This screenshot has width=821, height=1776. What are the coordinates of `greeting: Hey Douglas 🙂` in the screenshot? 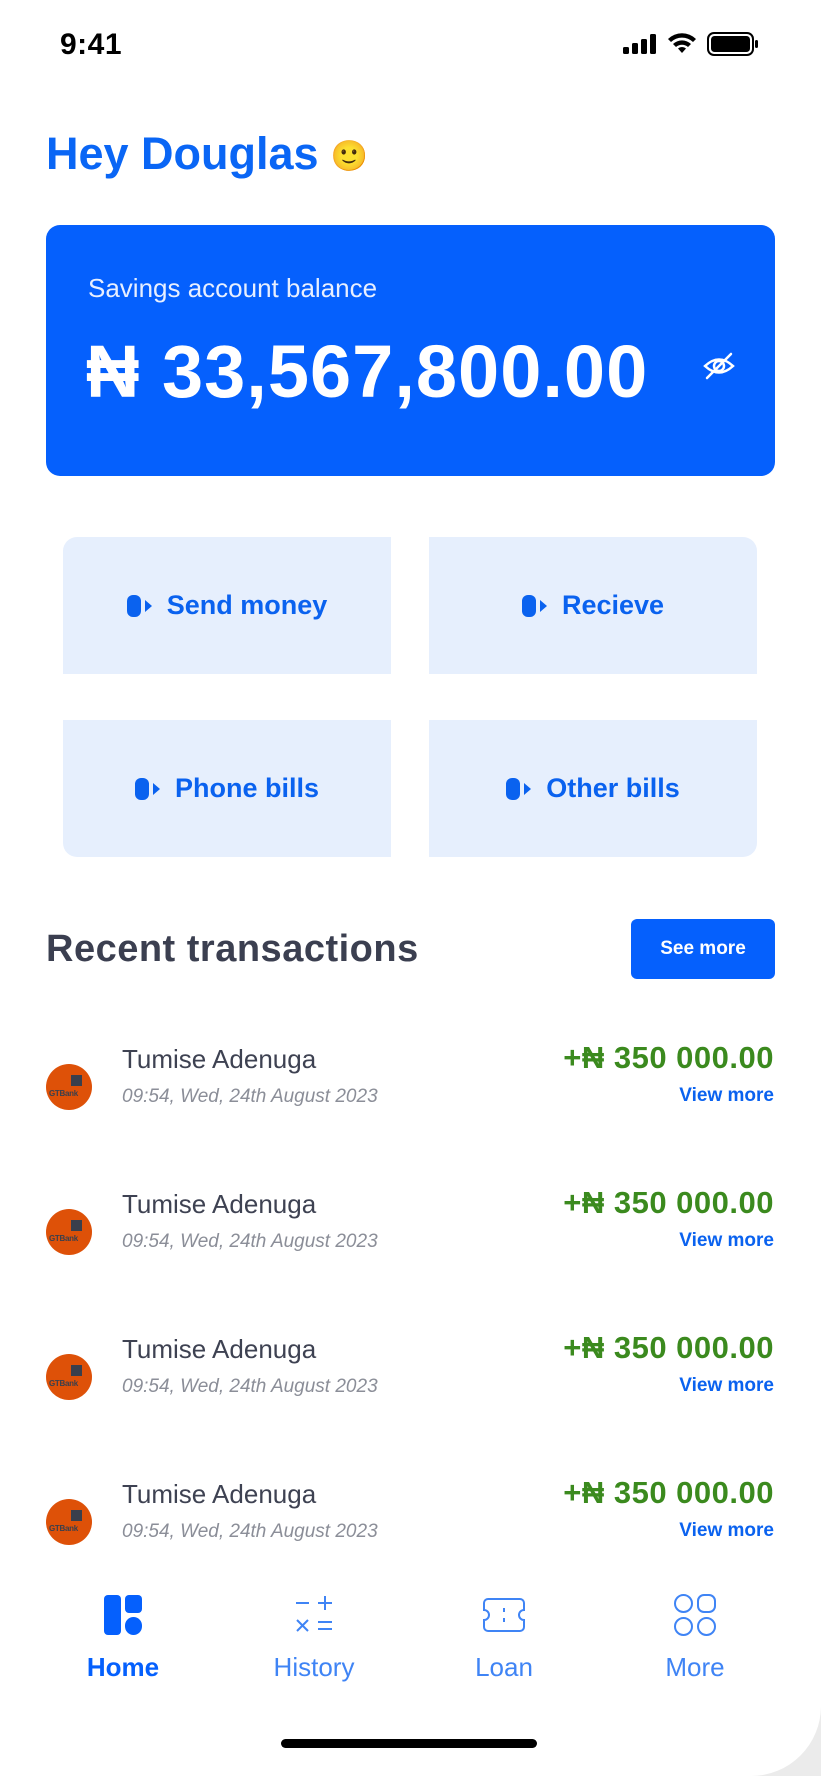 It's located at (207, 154).